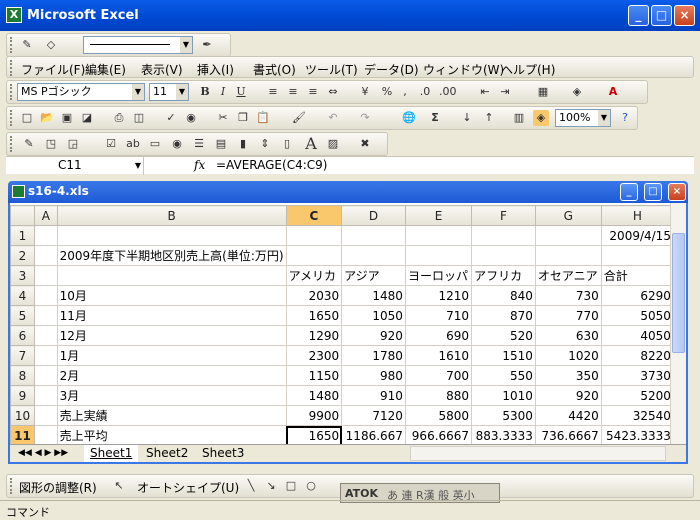 The width and height of the screenshot is (700, 520). What do you see at coordinates (274, 69) in the screenshot?
I see `menu-format: 書式(O)` at bounding box center [274, 69].